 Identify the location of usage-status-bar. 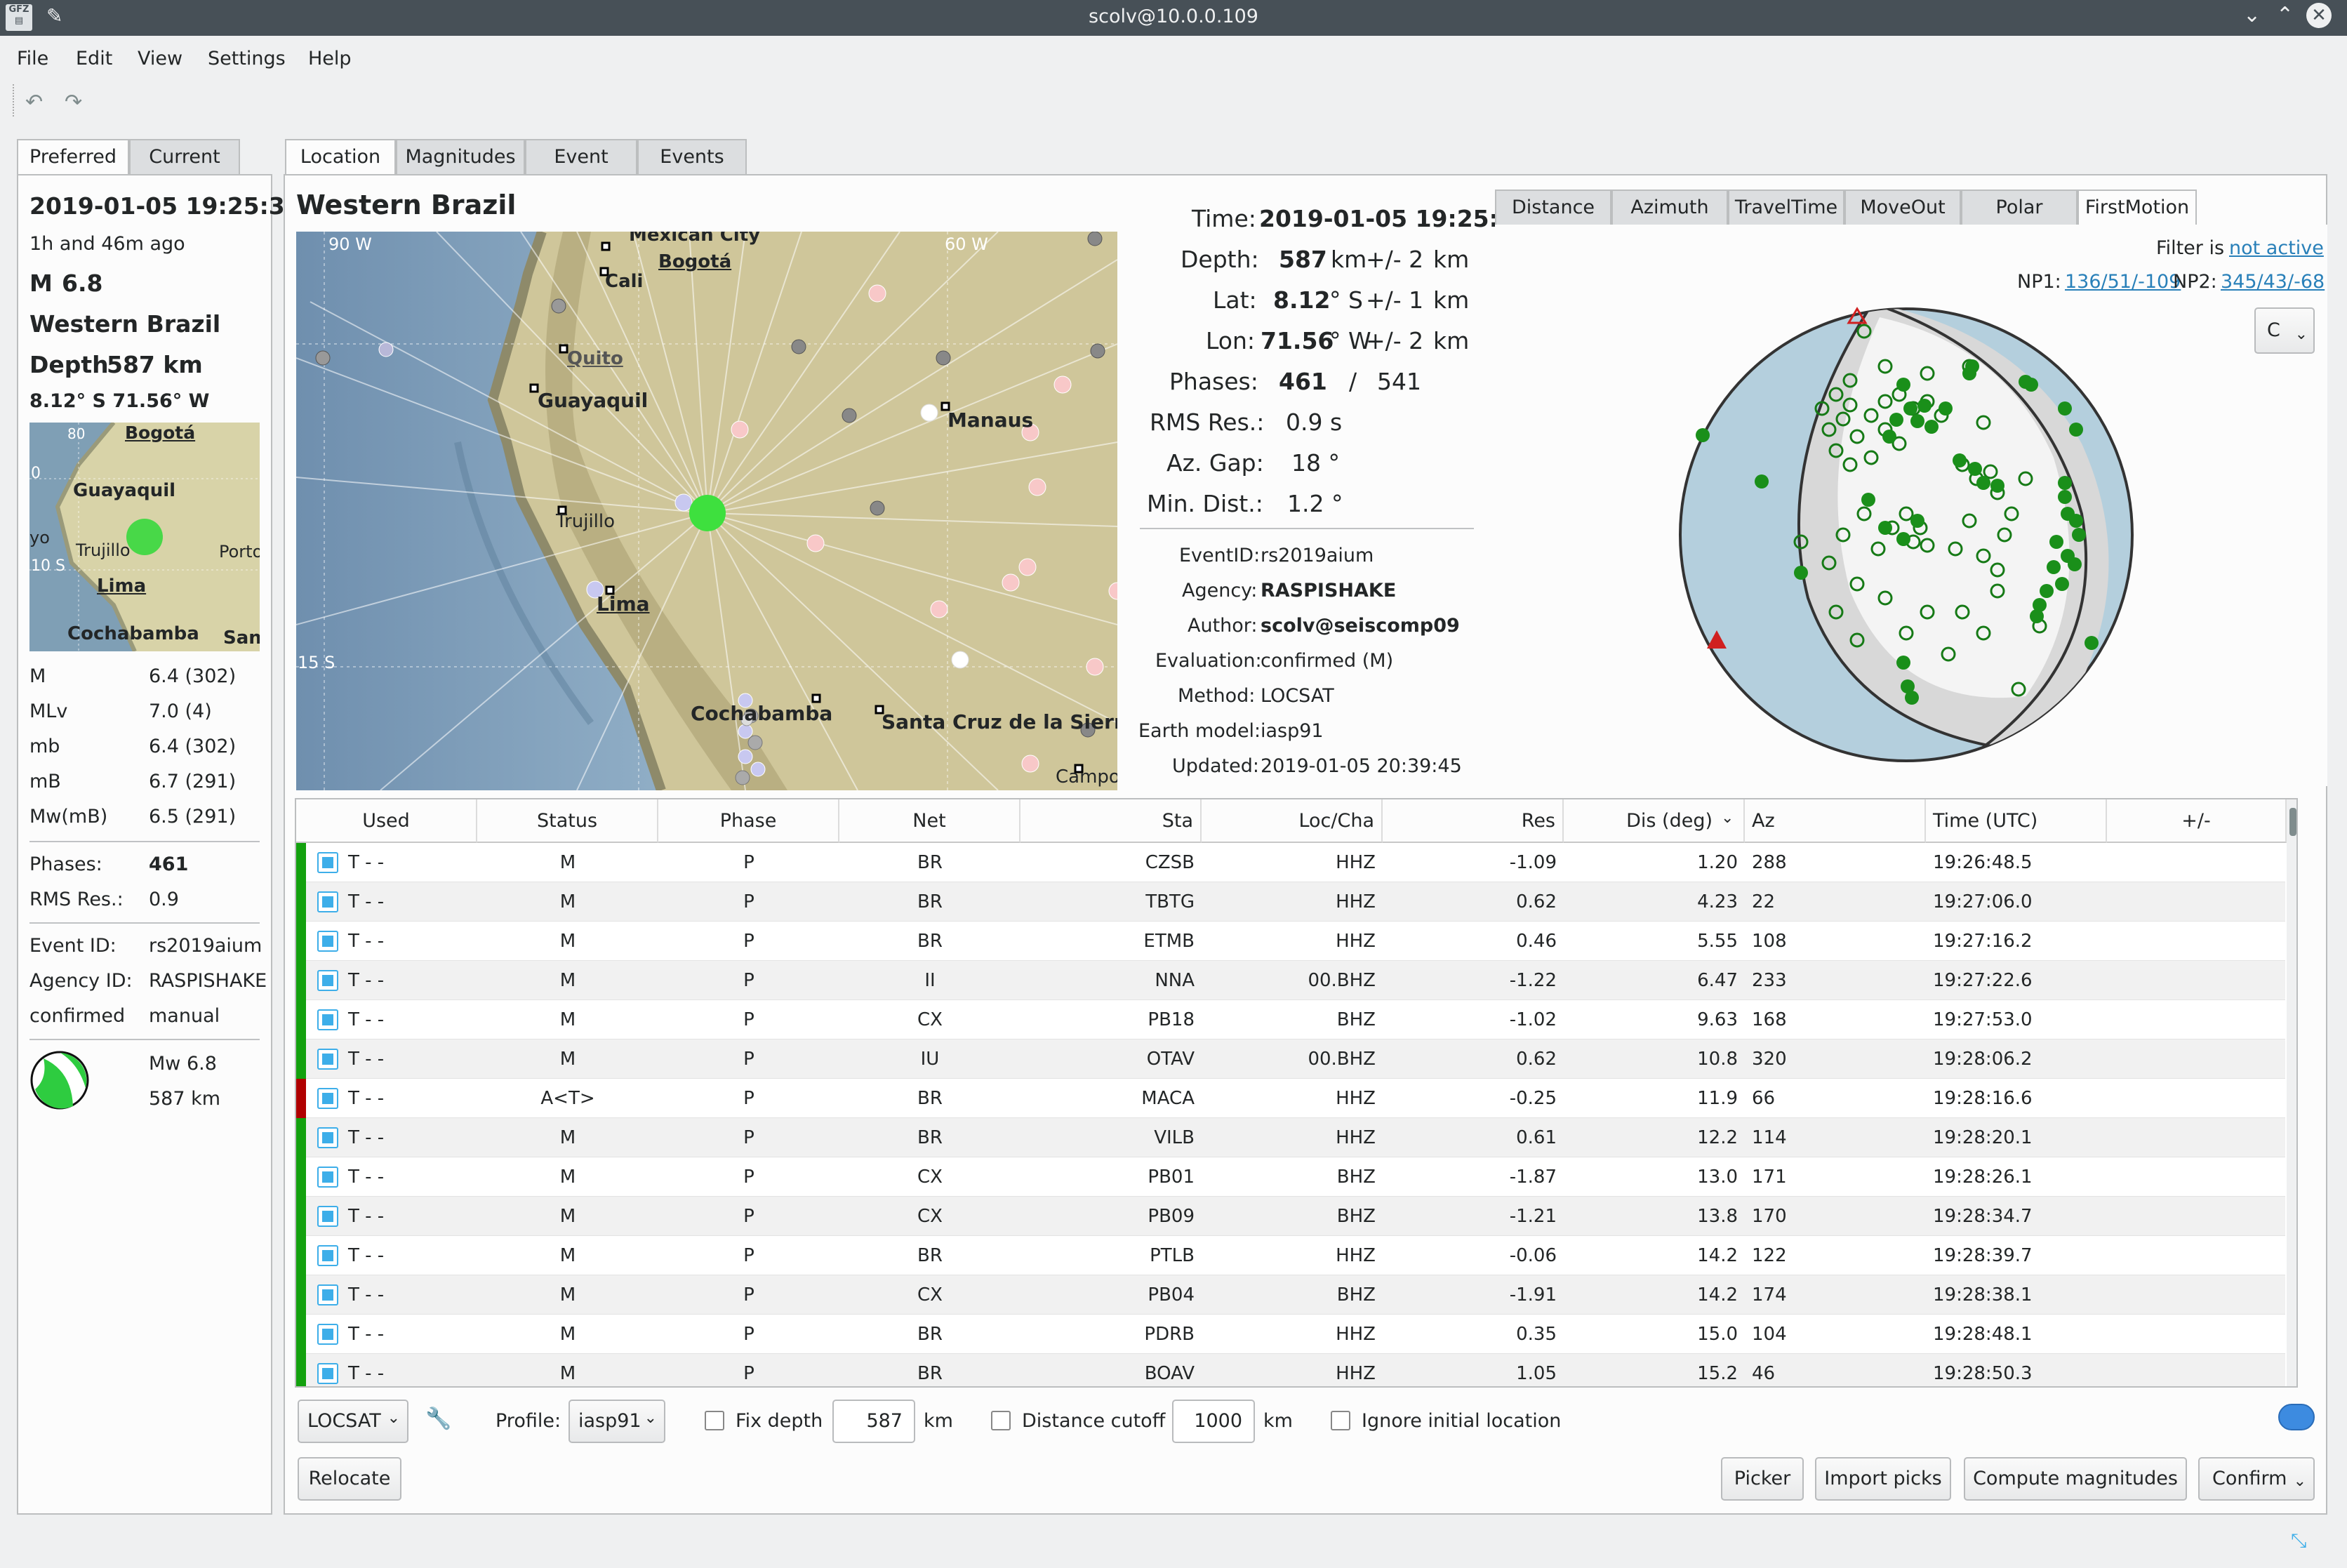
(301, 1216).